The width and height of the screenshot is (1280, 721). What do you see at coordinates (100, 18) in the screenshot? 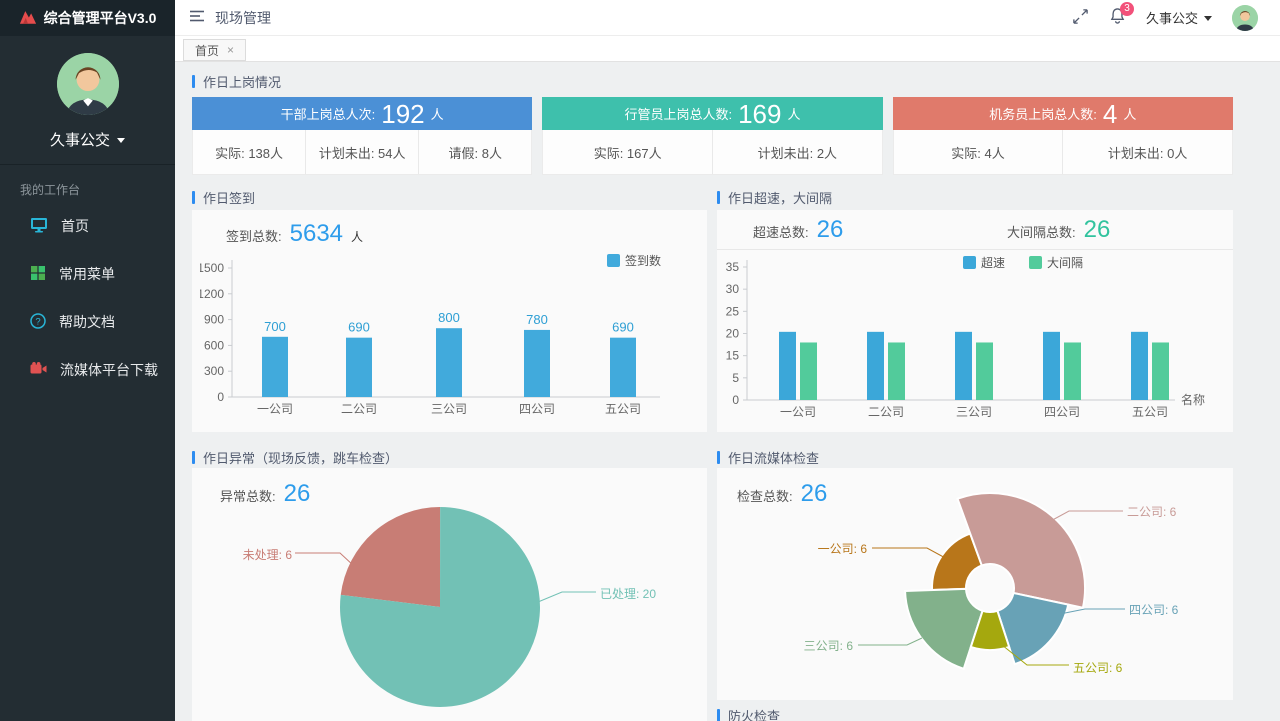
I see `app-title: 综合管理平台V3.0` at bounding box center [100, 18].